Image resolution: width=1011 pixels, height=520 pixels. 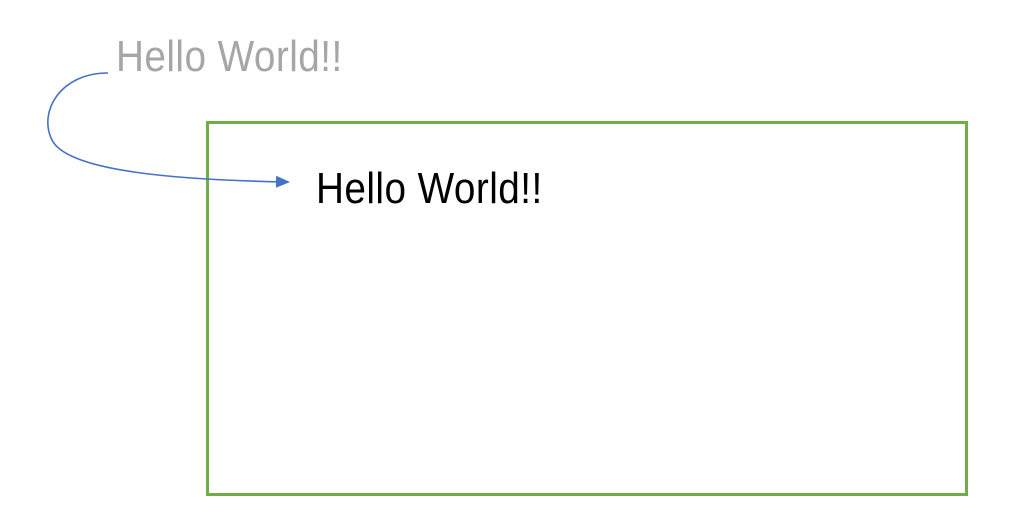 I want to click on target-hello-world-label: Hello World!!, so click(x=429, y=188).